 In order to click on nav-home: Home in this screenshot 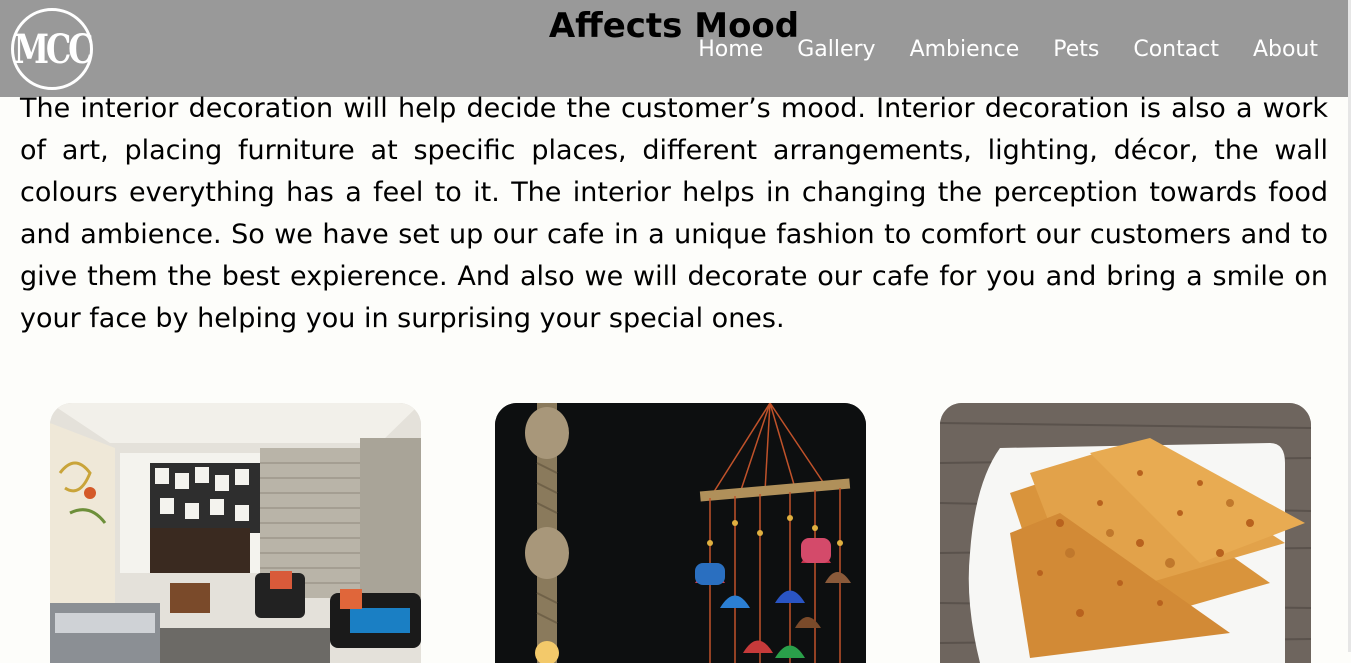, I will do `click(730, 50)`.